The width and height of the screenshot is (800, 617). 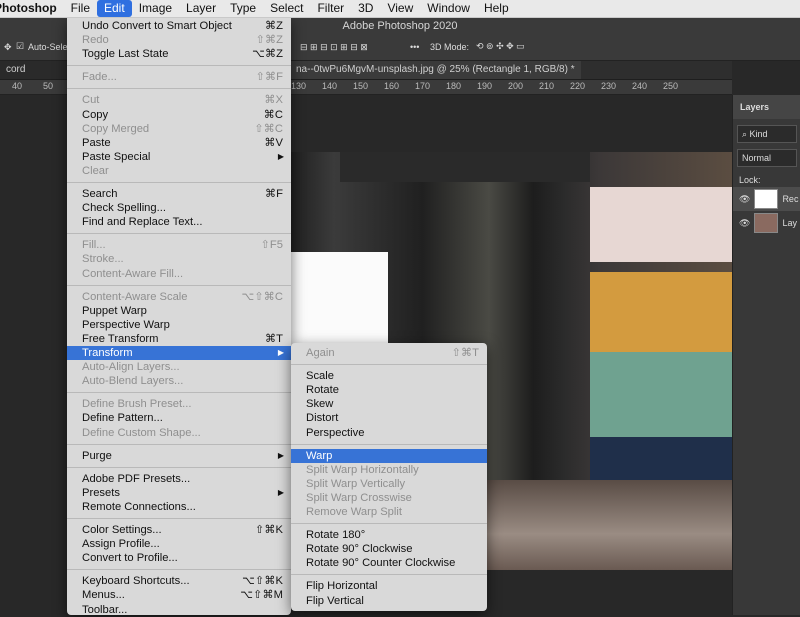 I want to click on 3d-tools-icons: ⟲ ⊚ ✣ ✥ ▭, so click(x=500, y=46).